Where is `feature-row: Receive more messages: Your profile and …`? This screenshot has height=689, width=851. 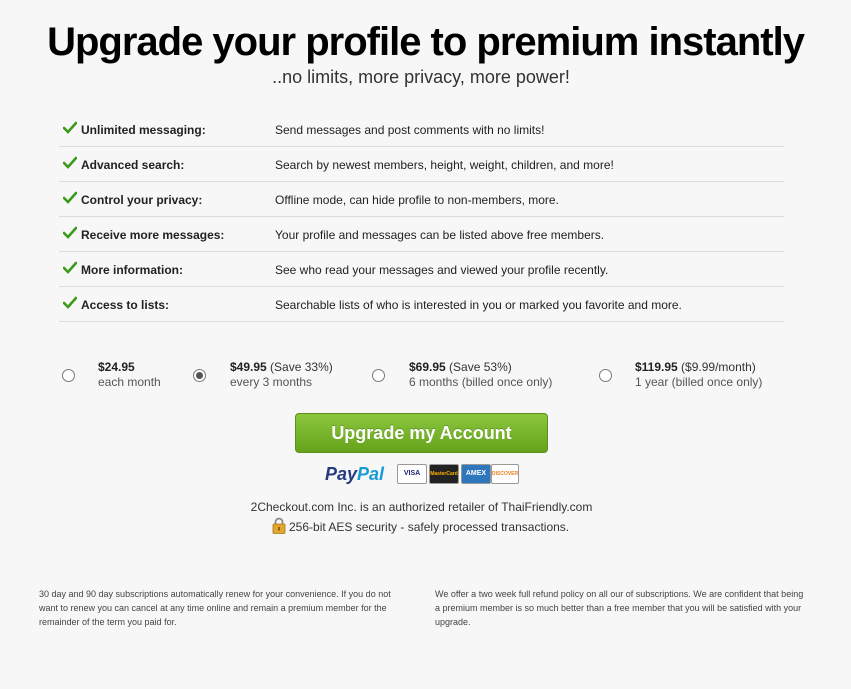 feature-row: Receive more messages: Your profile and … is located at coordinates (421, 234).